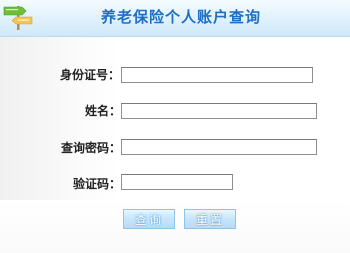  I want to click on captcha-label: 验证码：, so click(97, 184).